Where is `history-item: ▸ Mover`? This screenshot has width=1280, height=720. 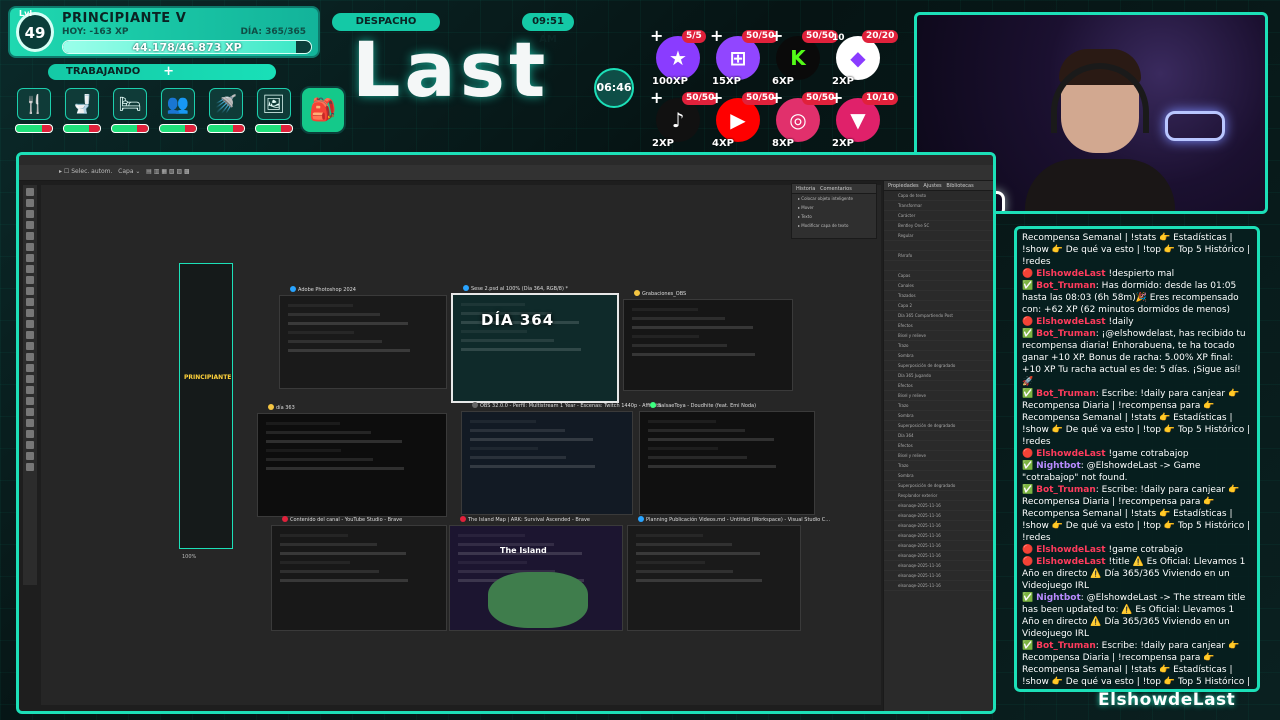
history-item: ▸ Mover is located at coordinates (834, 207).